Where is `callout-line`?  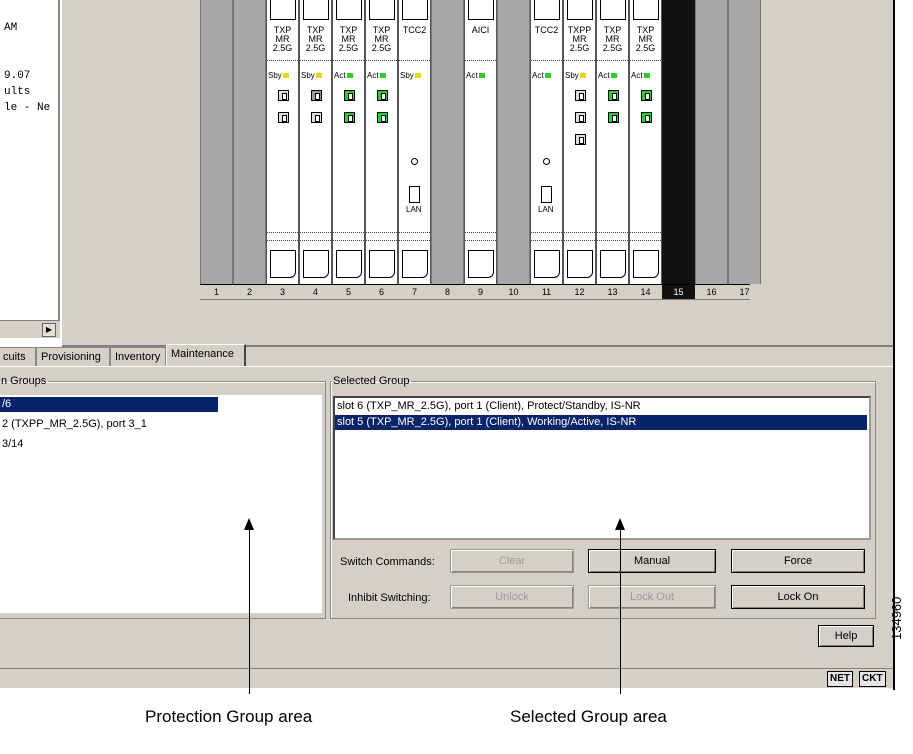
callout-line is located at coordinates (249, 611).